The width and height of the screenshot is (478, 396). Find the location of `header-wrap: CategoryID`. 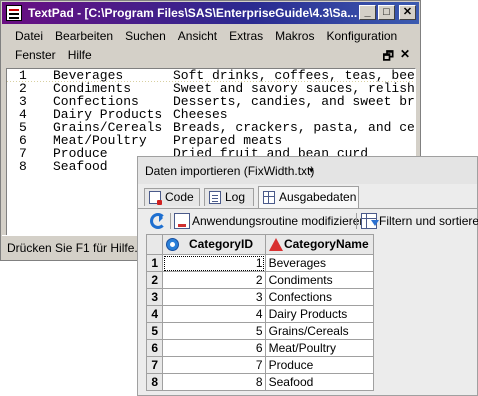

header-wrap: CategoryID is located at coordinates (213, 244).